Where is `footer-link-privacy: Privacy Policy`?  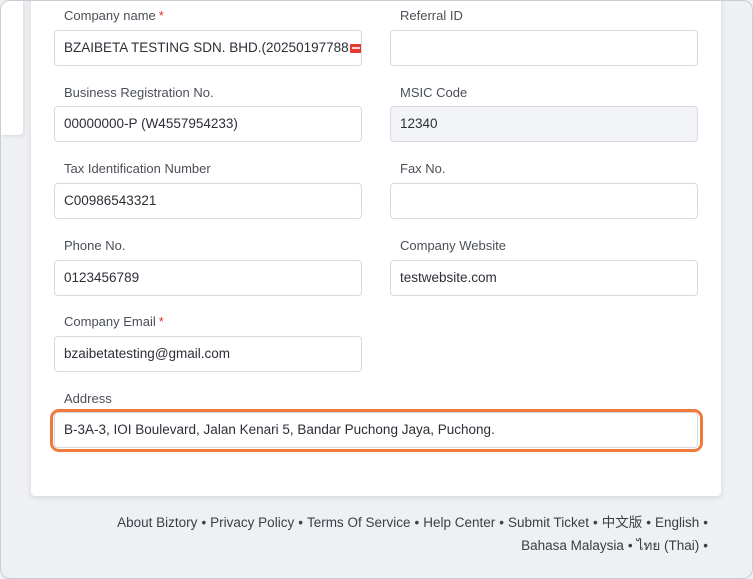 footer-link-privacy: Privacy Policy is located at coordinates (252, 522).